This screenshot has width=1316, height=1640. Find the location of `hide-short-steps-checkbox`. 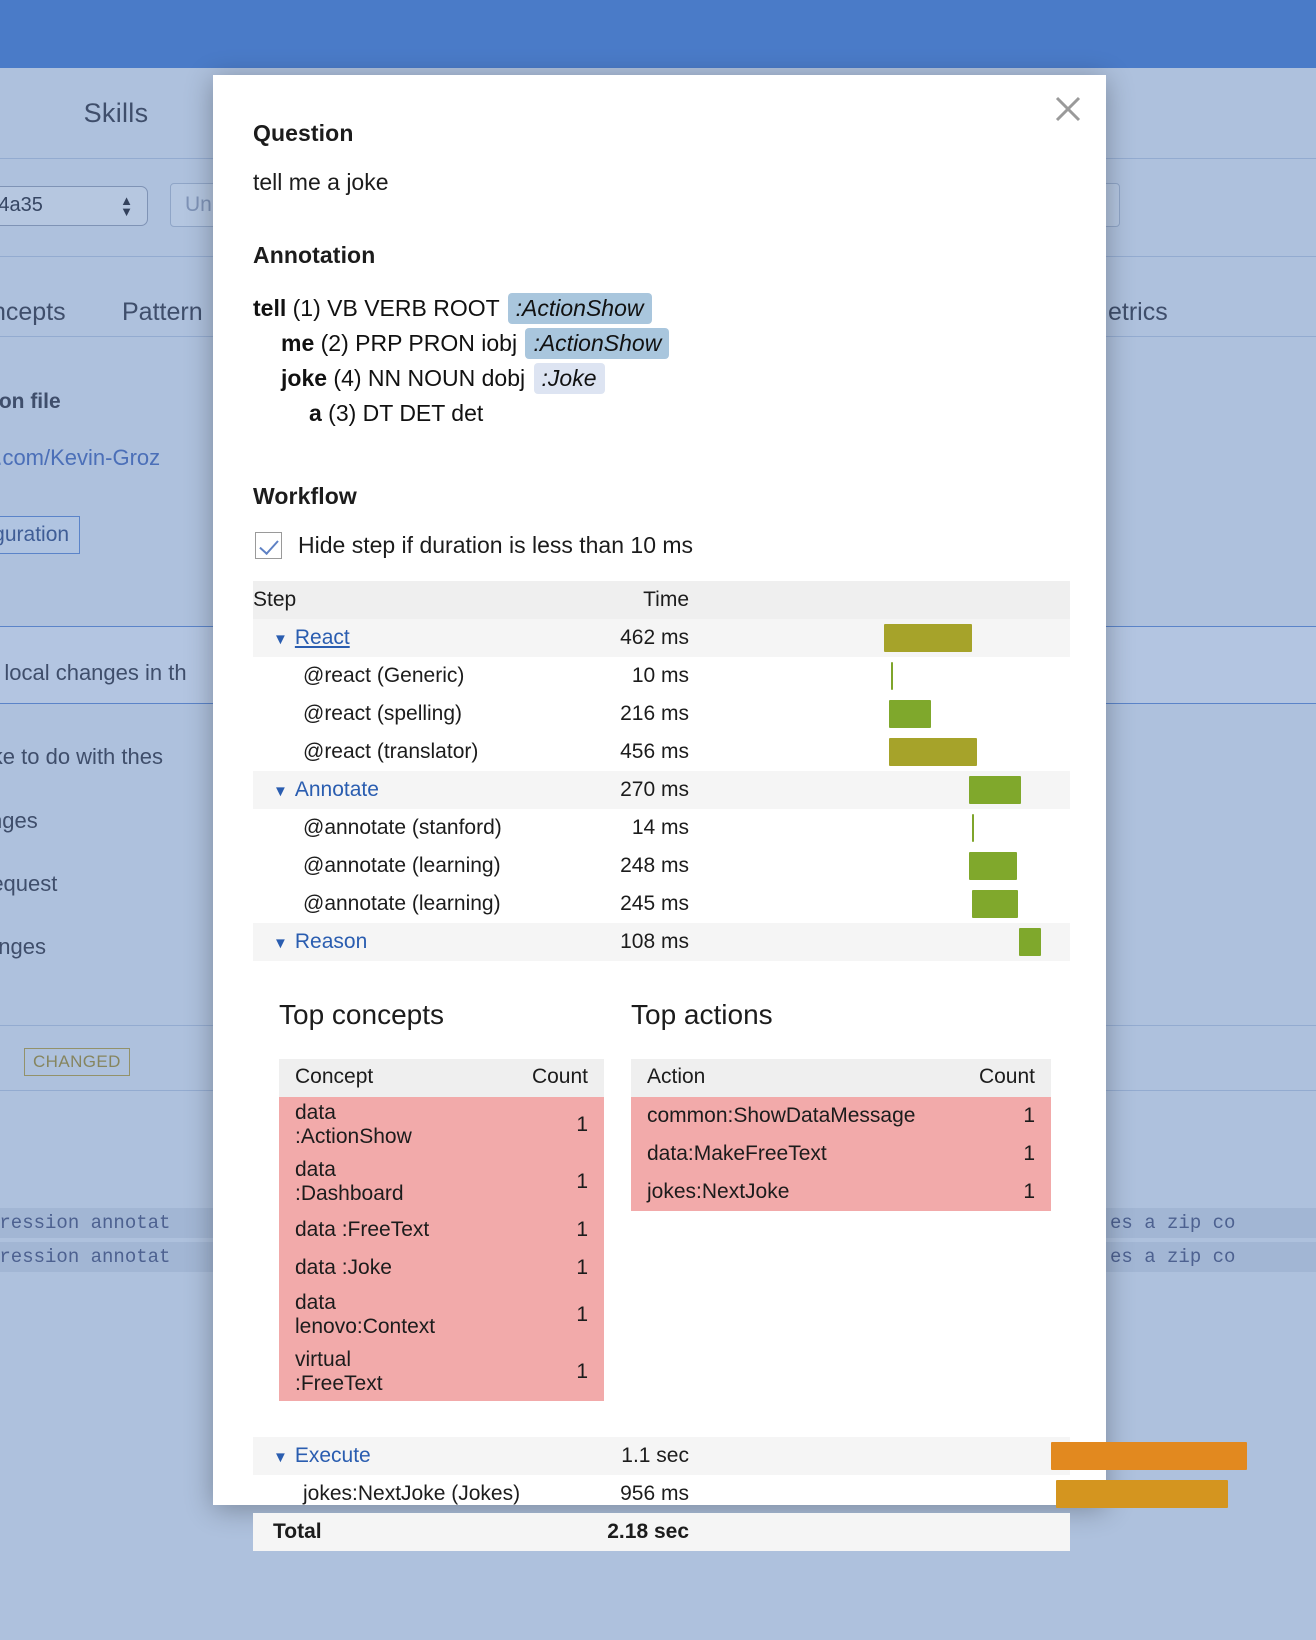

hide-short-steps-checkbox is located at coordinates (268, 545).